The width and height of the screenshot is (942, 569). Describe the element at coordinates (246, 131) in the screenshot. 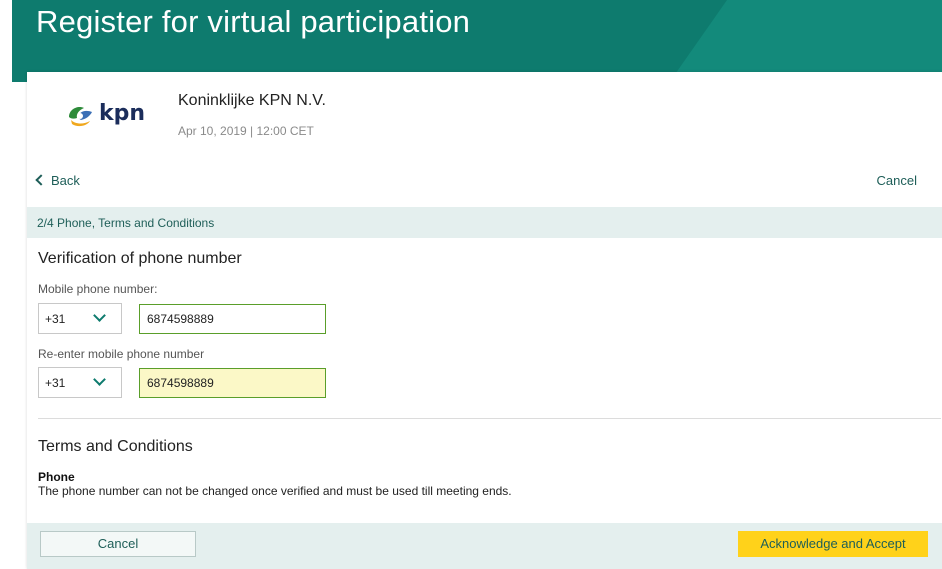

I see `meeting-date: Apr 10, 2019 | 12:00 CET` at that location.